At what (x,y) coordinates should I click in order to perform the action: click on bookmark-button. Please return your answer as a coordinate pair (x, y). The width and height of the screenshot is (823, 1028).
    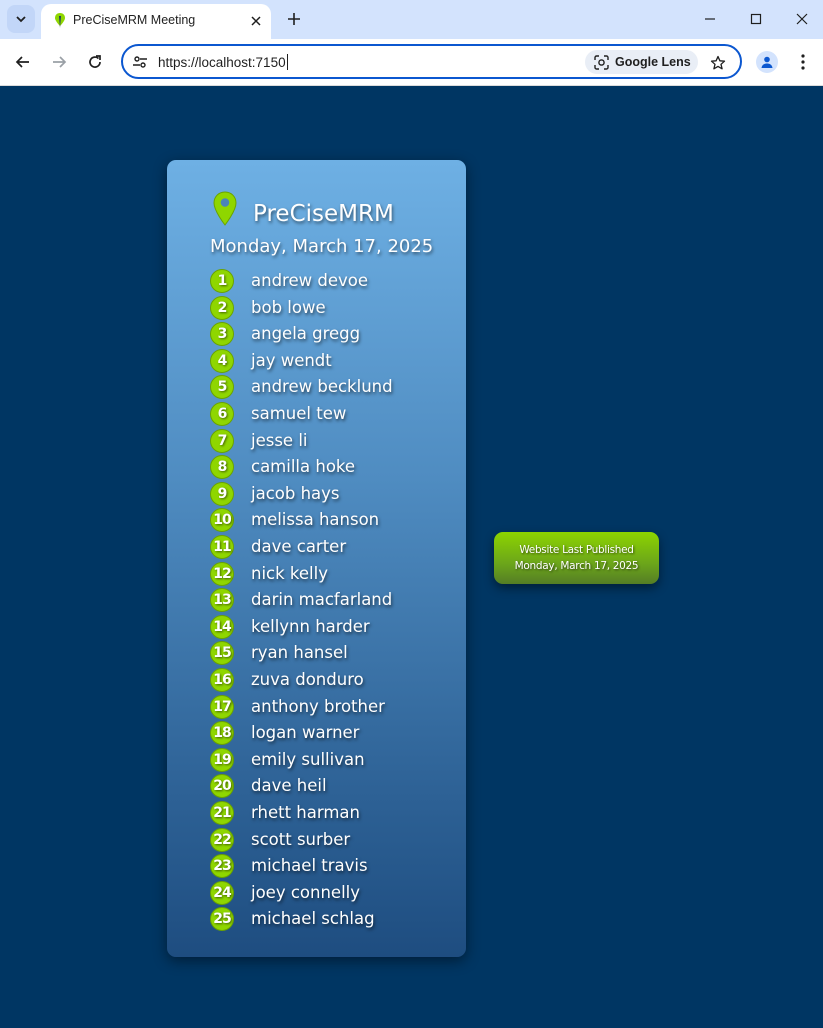
    Looking at the image, I should click on (718, 63).